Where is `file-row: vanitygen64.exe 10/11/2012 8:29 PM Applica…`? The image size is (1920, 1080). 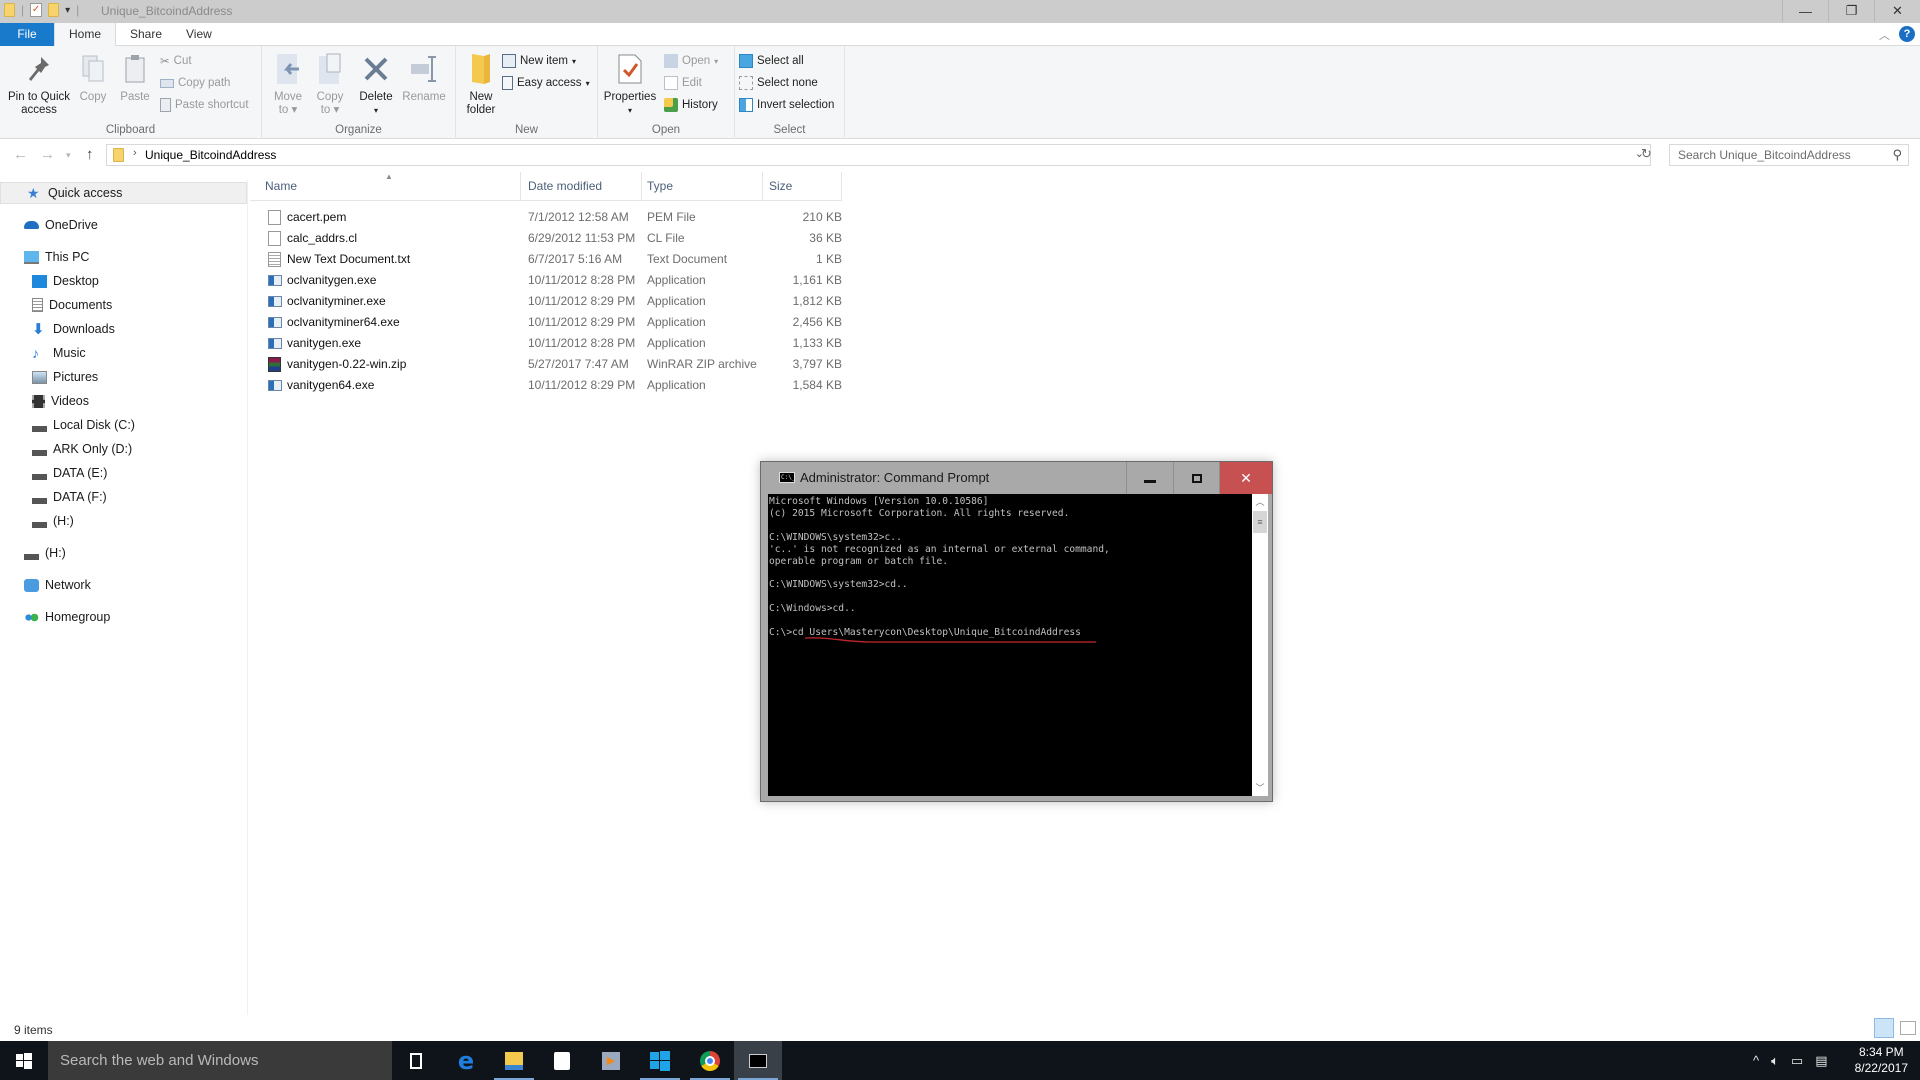 file-row: vanitygen64.exe 10/11/2012 8:29 PM Applica… is located at coordinates (546, 385).